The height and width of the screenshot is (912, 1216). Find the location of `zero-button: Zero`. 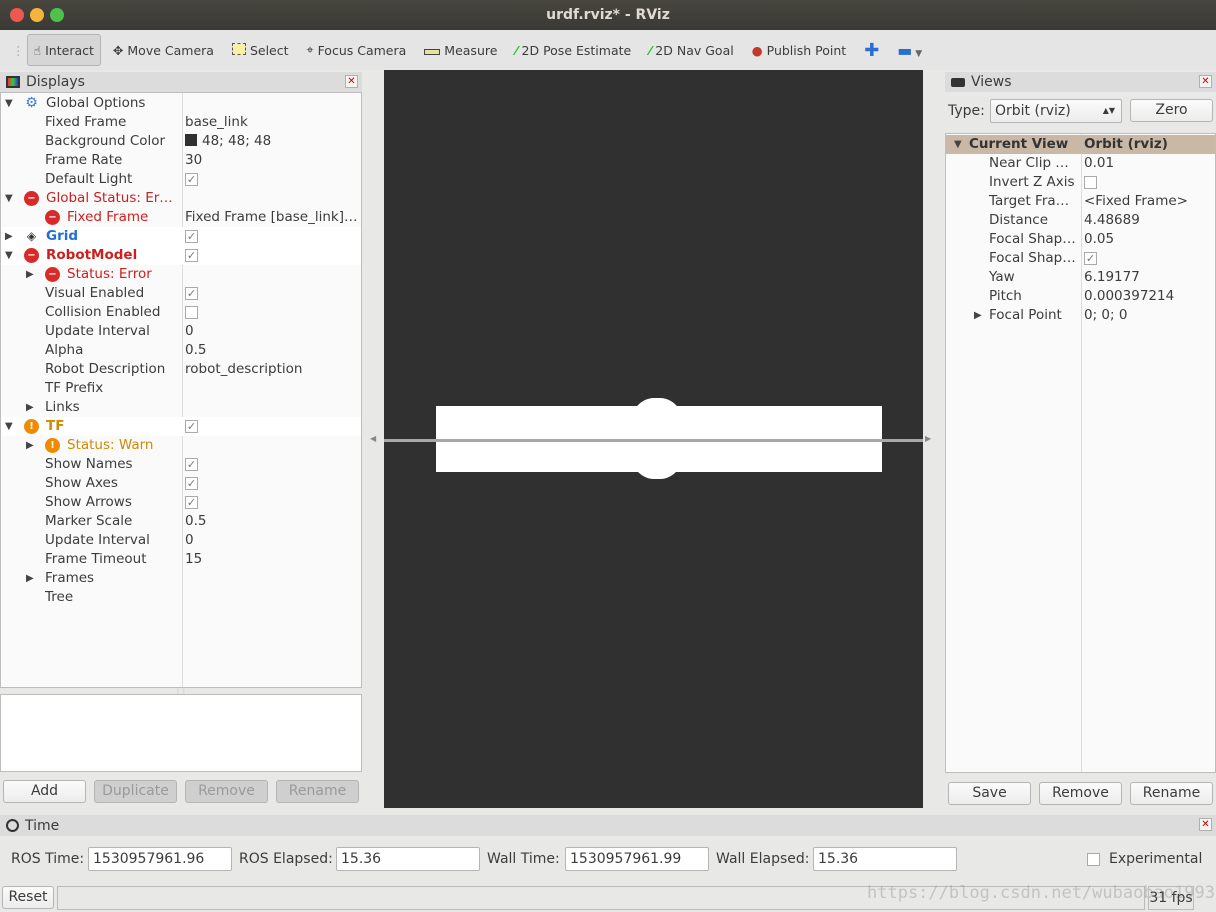

zero-button: Zero is located at coordinates (1171, 110).